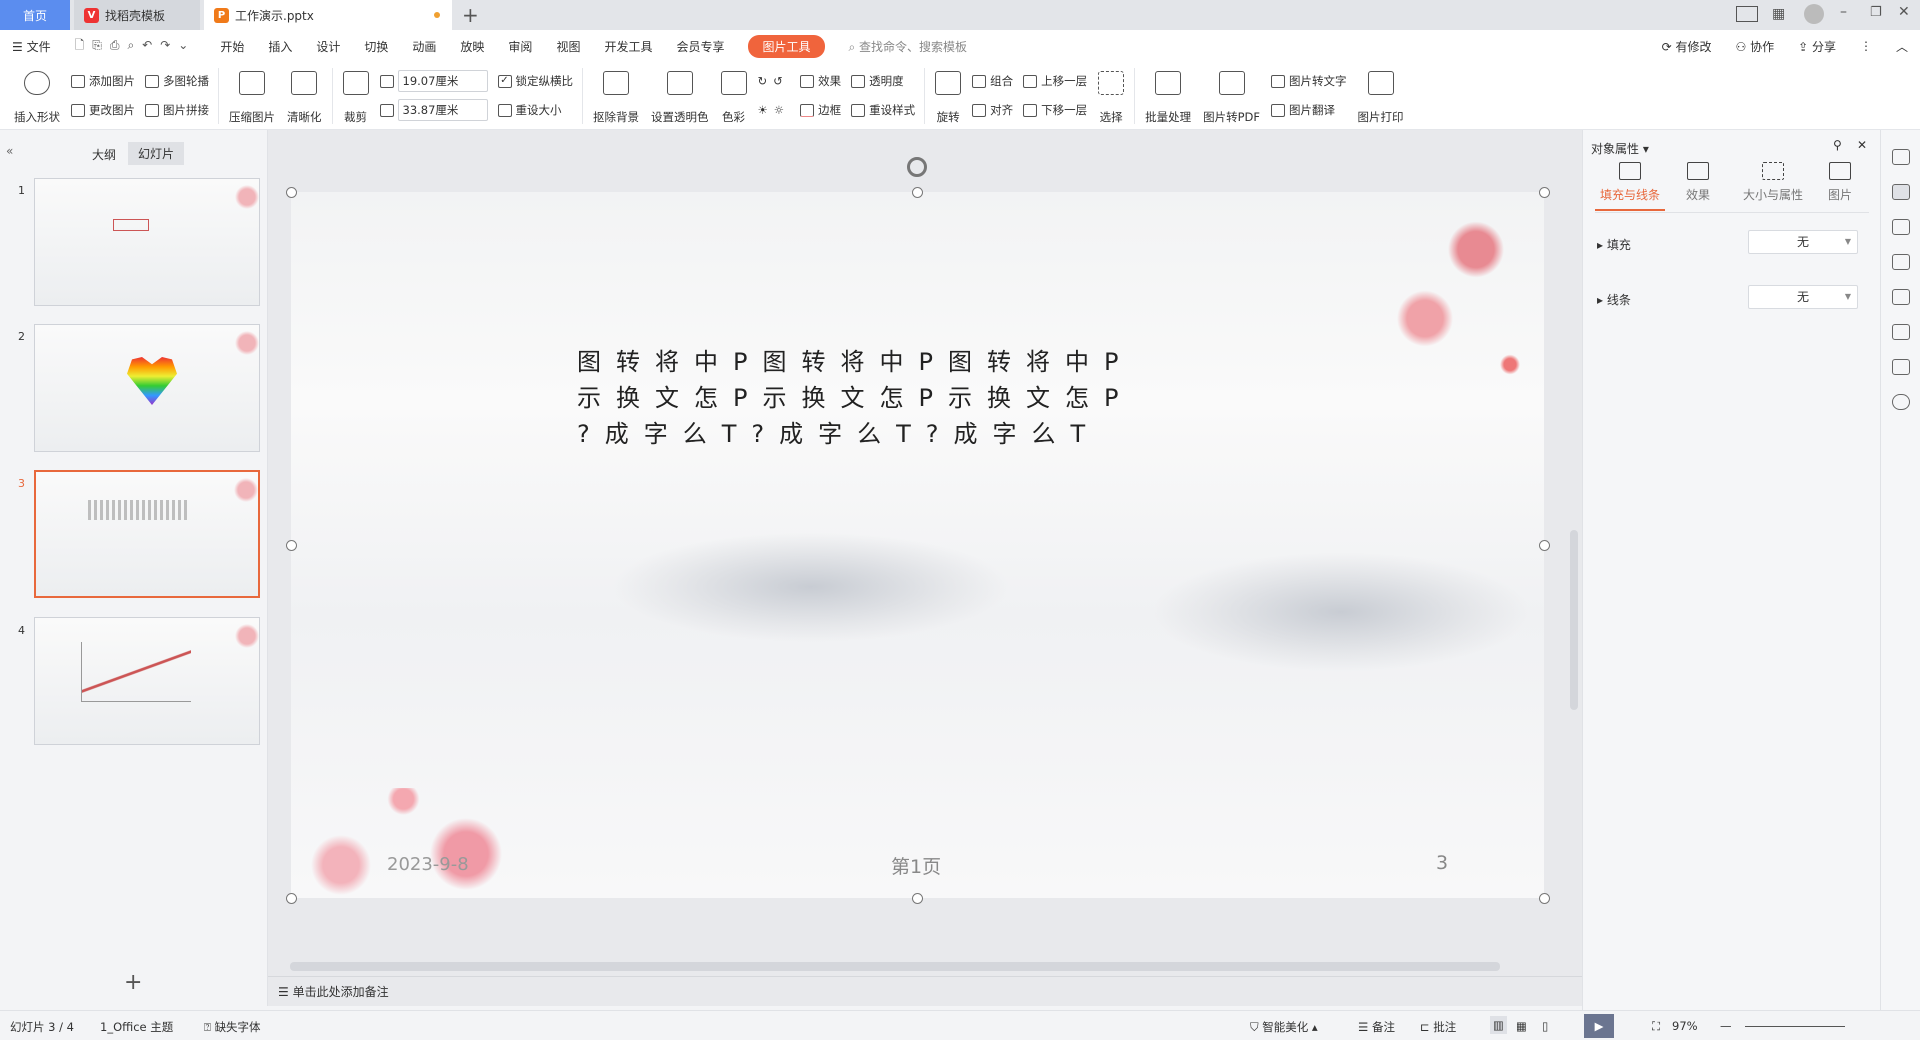 The height and width of the screenshot is (1040, 1920). I want to click on close-panel-icon: ✕, so click(1862, 145).